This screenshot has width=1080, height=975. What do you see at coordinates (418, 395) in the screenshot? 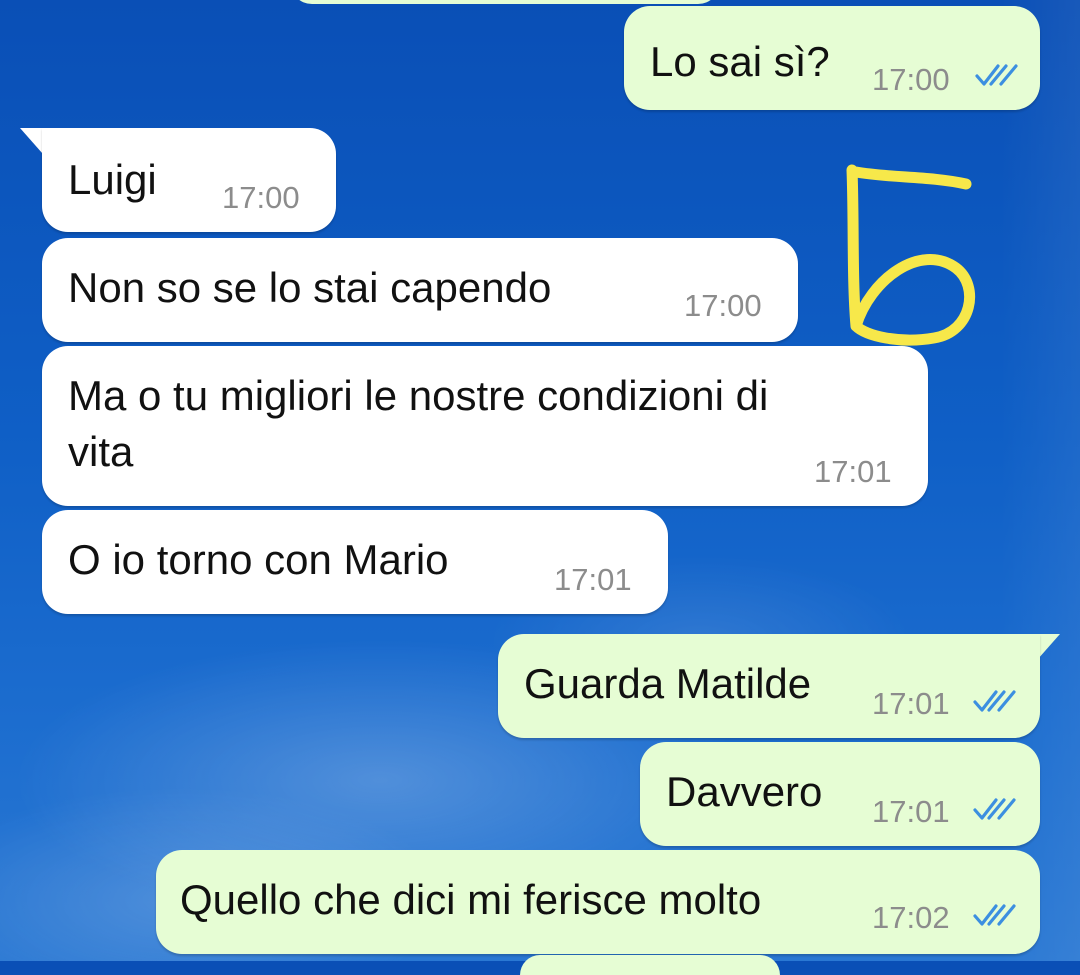
I see `message-text-line-1: Ma o tu migliori le nostre condizioni di` at bounding box center [418, 395].